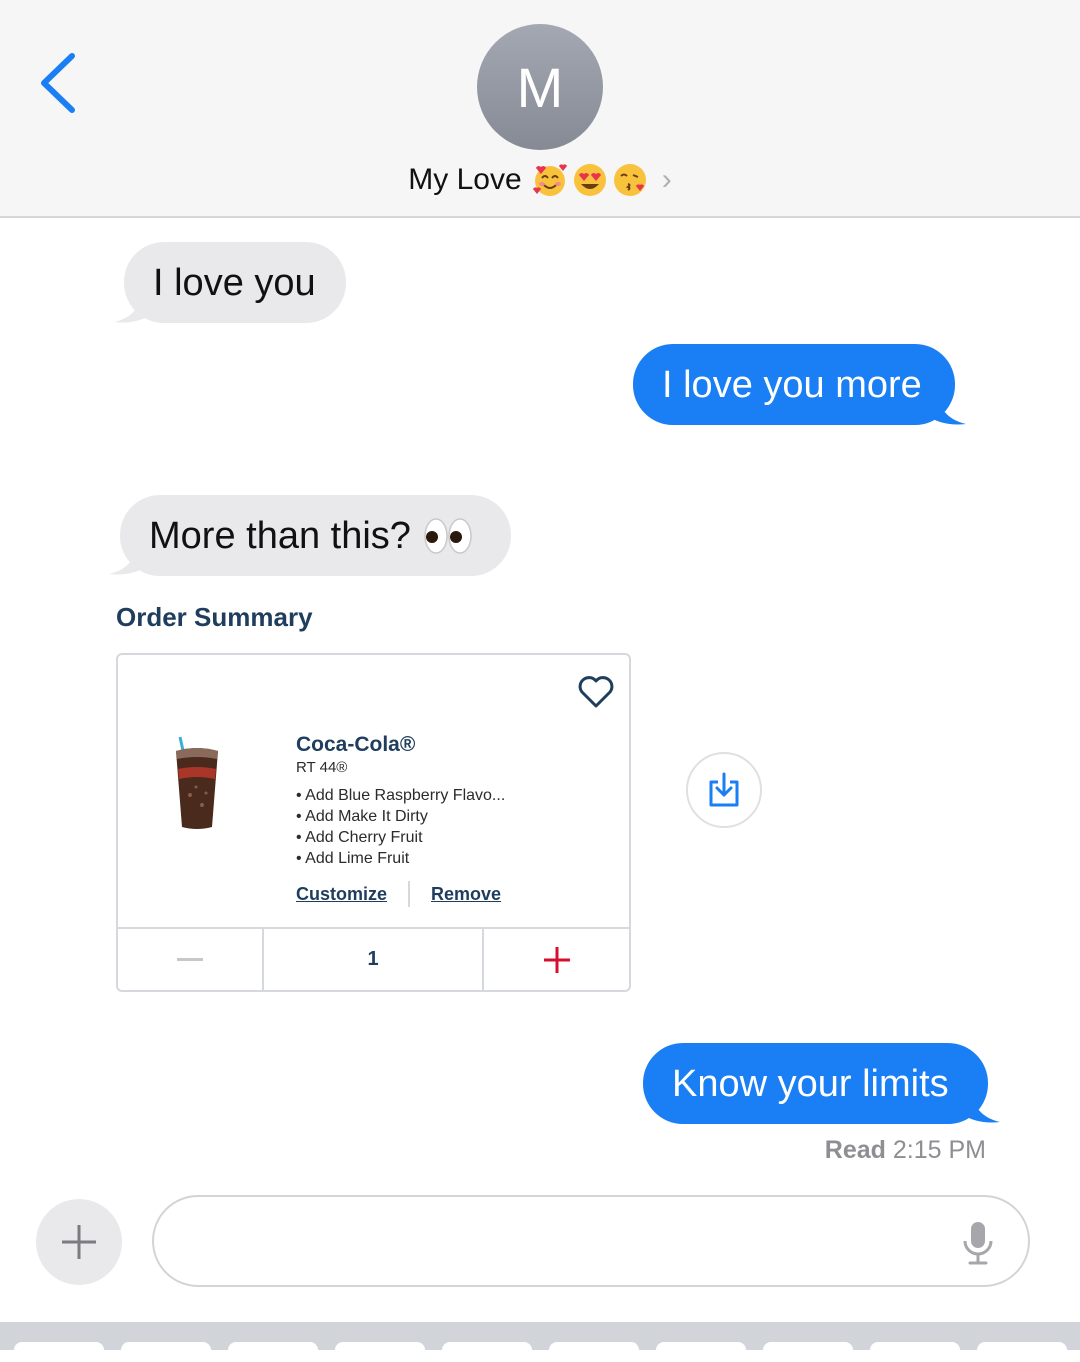  I want to click on read-label: Read, so click(855, 1150).